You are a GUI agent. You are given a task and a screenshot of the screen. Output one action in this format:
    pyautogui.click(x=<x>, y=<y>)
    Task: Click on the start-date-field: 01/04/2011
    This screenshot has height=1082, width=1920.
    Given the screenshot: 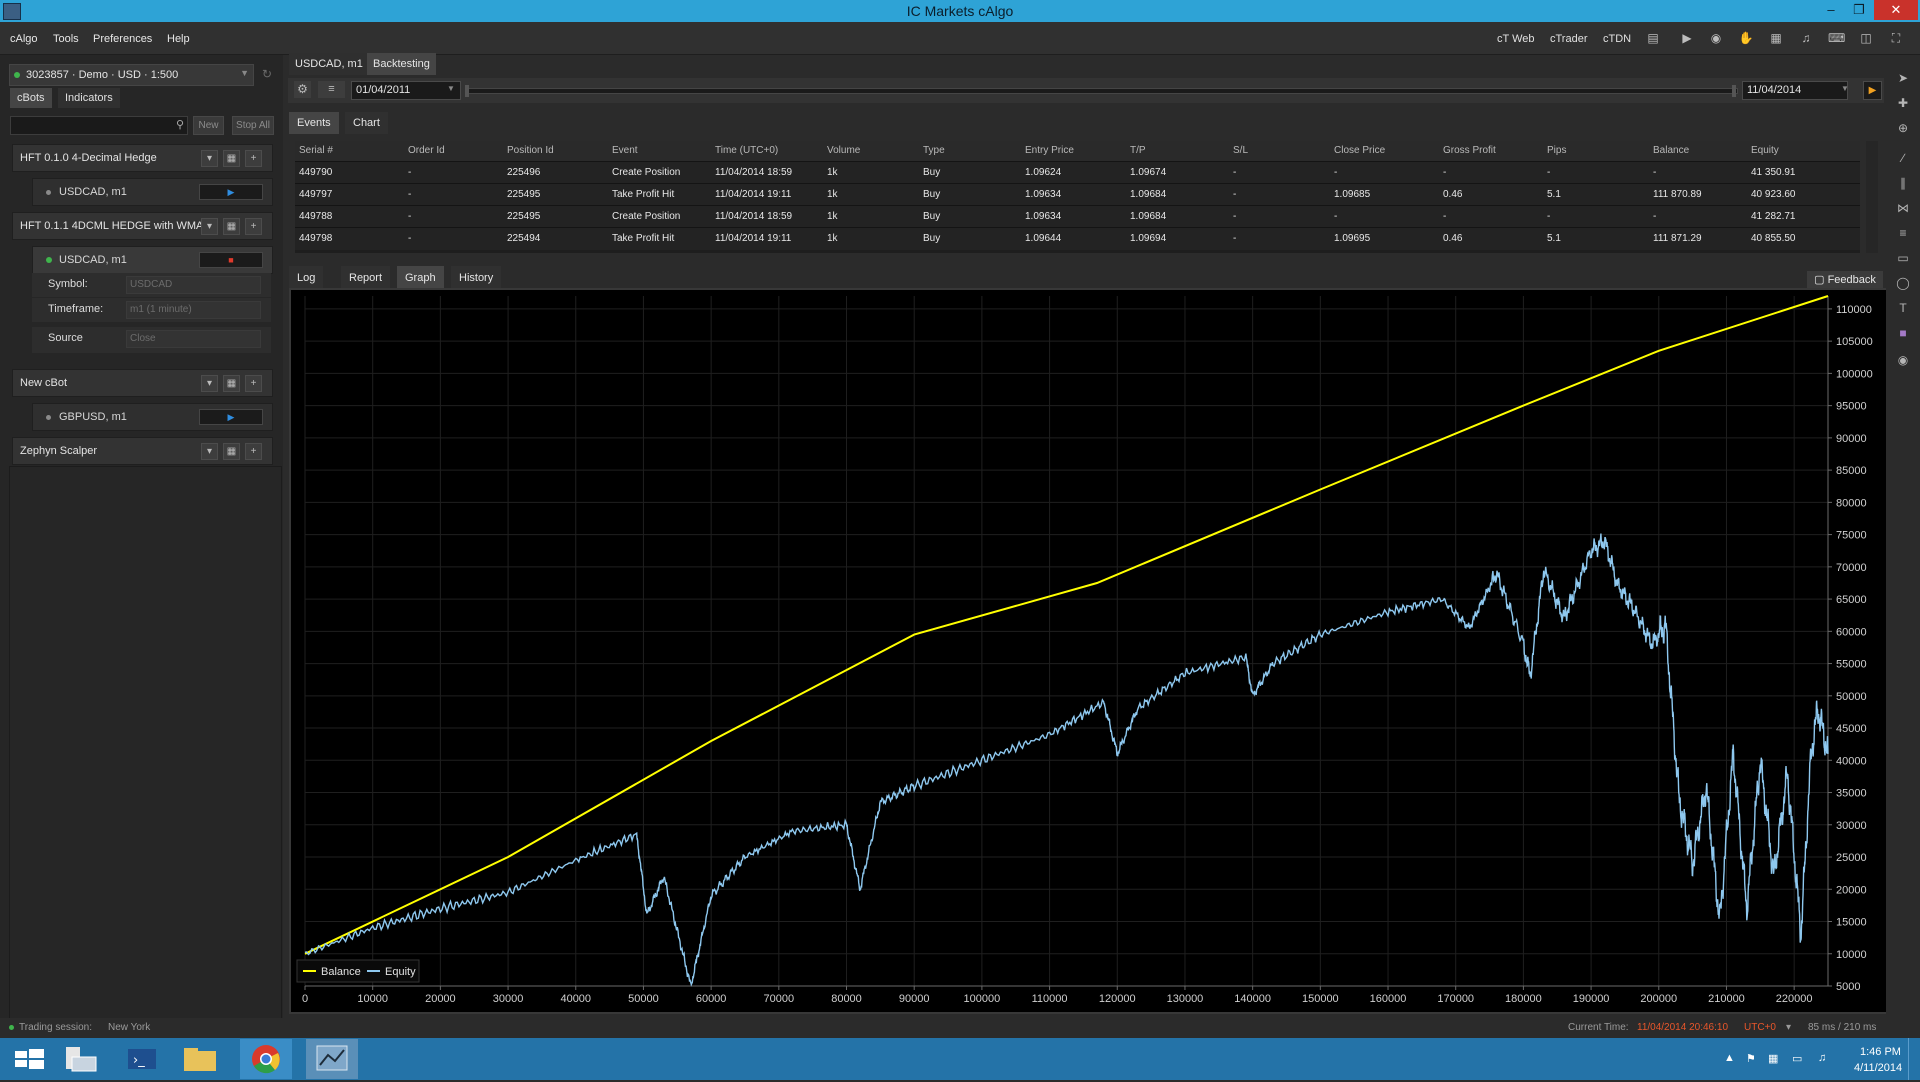 What is the action you would take?
    pyautogui.click(x=406, y=90)
    